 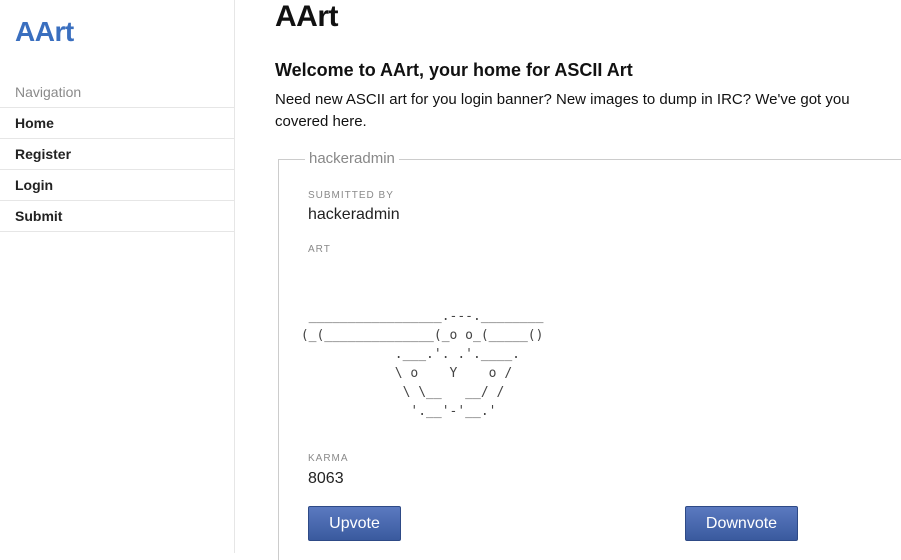 What do you see at coordinates (328, 458) in the screenshot?
I see `karma-label: KARMA` at bounding box center [328, 458].